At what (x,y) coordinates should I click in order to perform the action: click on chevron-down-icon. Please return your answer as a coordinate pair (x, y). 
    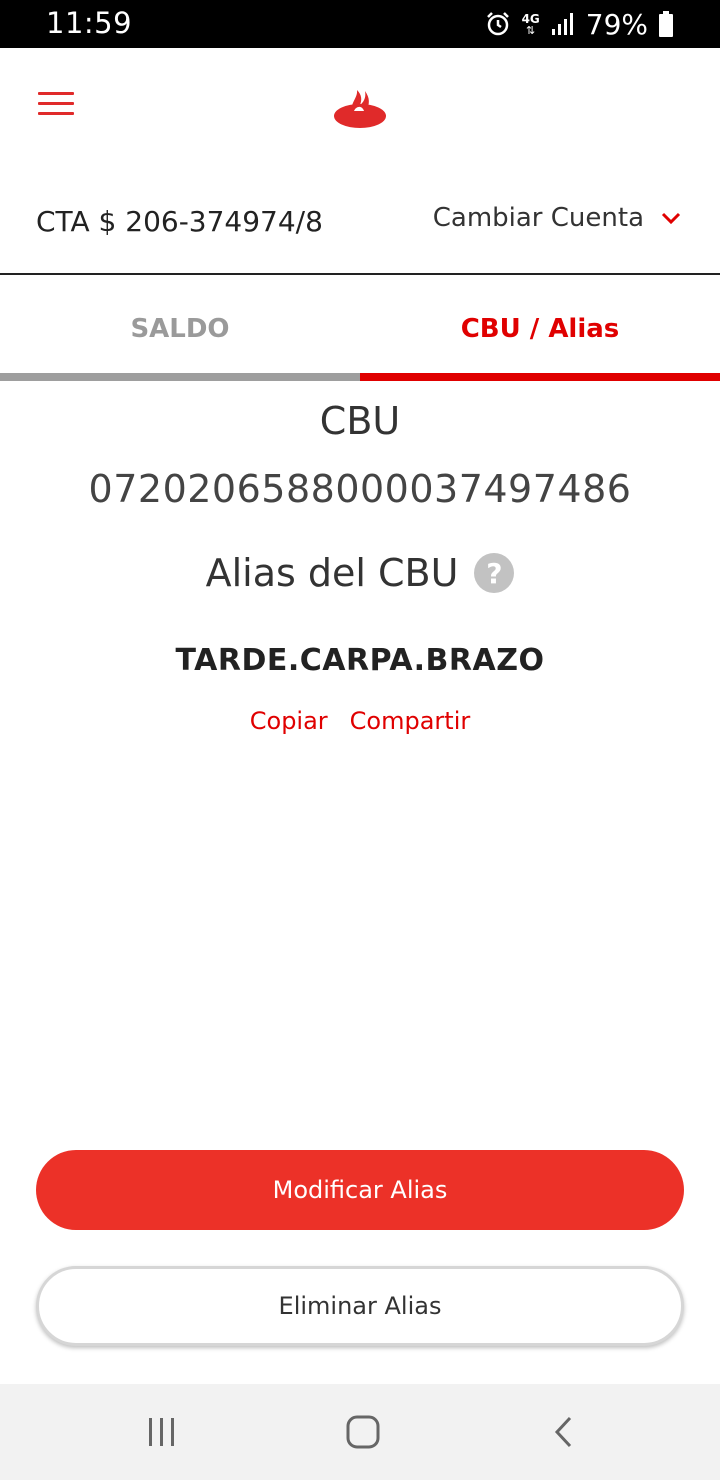
    Looking at the image, I should click on (671, 218).